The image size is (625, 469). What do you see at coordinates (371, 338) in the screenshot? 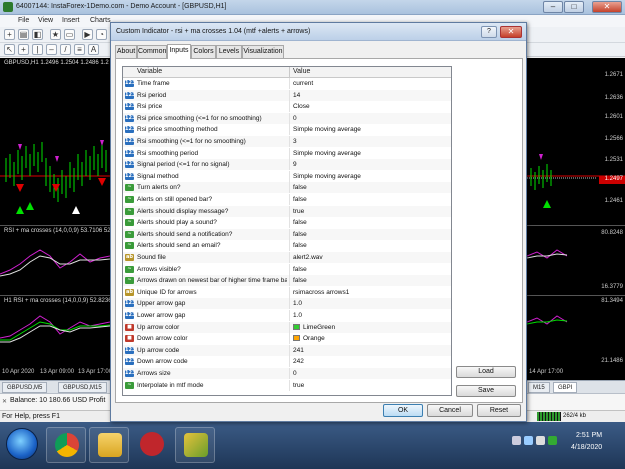
I see `param-value: Orange` at bounding box center [371, 338].